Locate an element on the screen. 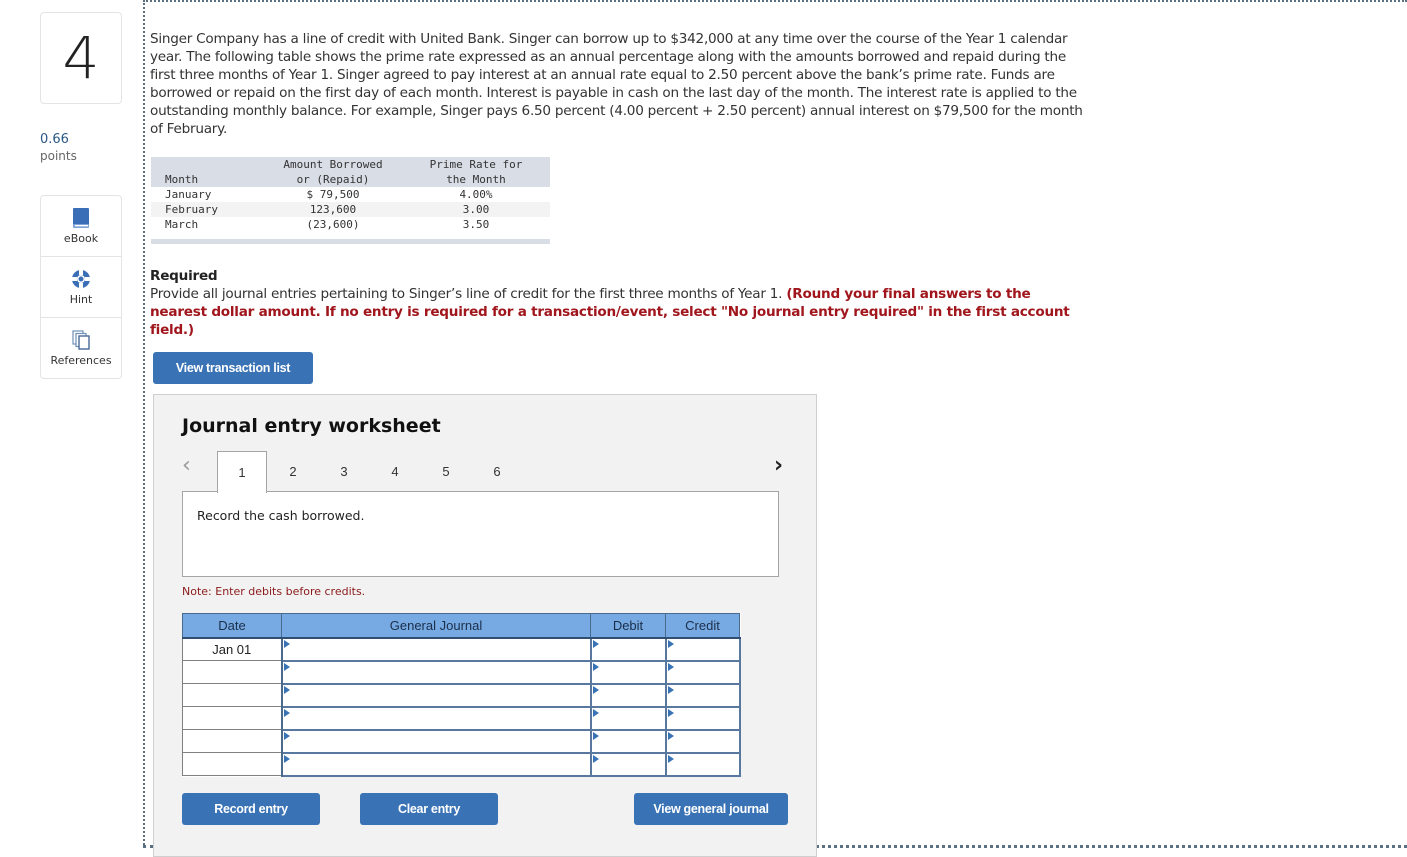  rate-table-row: January $ 79,500 4.00% is located at coordinates (350, 194).